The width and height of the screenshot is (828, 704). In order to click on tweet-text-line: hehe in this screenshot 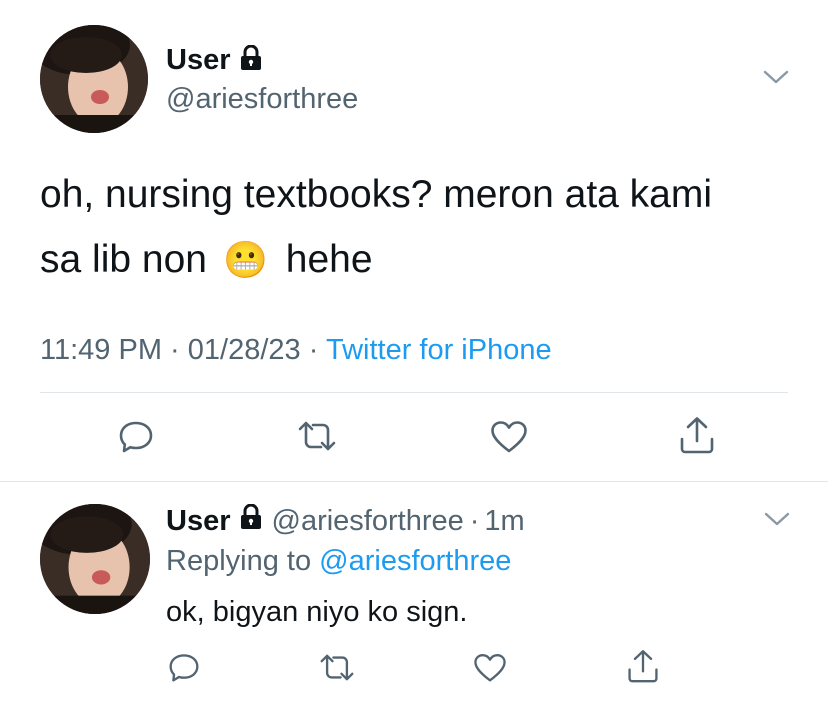, I will do `click(329, 259)`.